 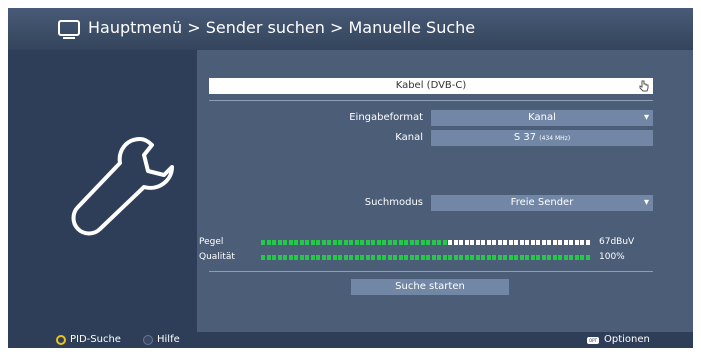 I want to click on pegel-value: 67dBuV, so click(x=617, y=242).